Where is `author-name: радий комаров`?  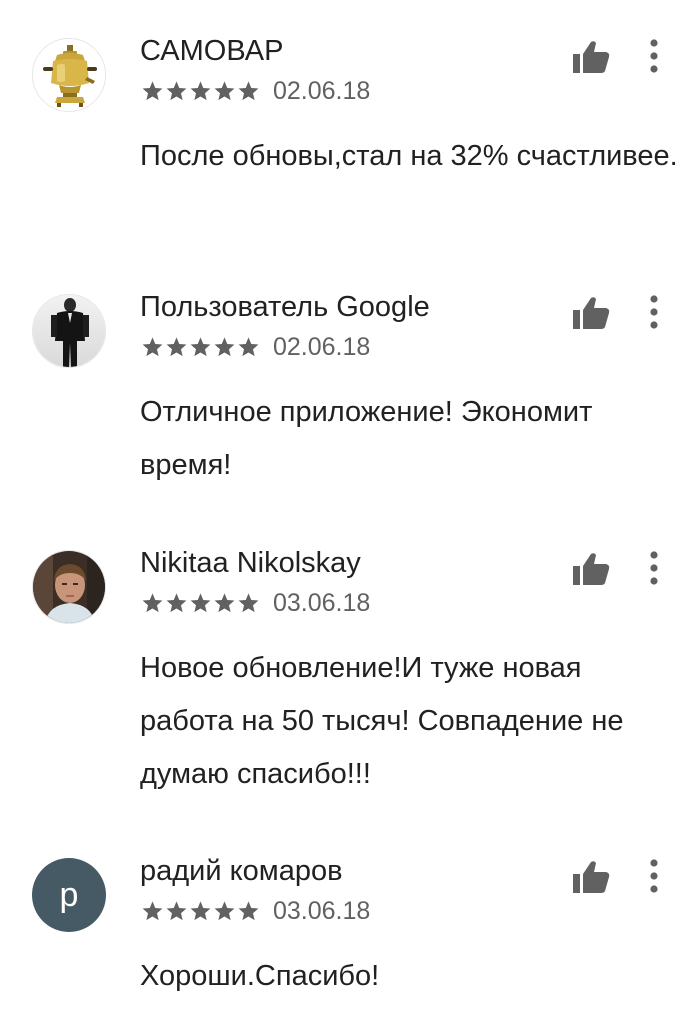 author-name: радий комаров is located at coordinates (241, 871).